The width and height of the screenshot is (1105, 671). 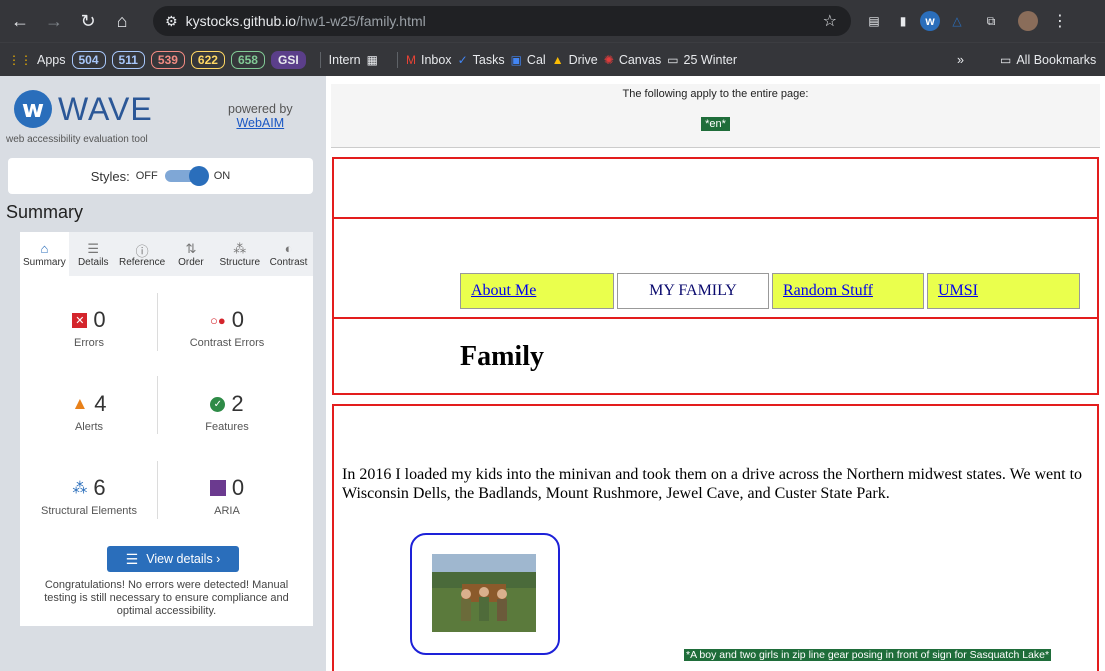 I want to click on bookmark-622: 622, so click(x=207, y=59).